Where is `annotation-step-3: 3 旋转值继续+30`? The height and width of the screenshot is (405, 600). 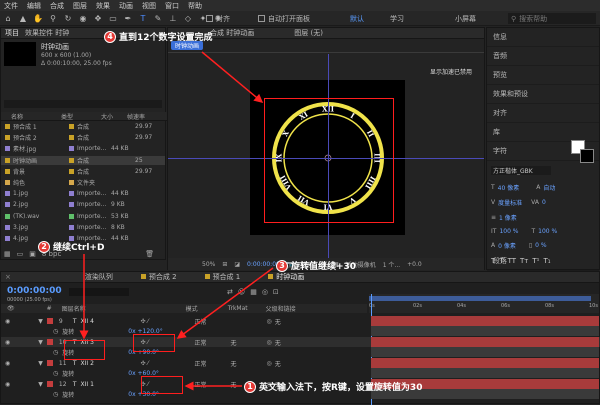 annotation-step-3: 3 旋转值继续+30 is located at coordinates (316, 265).